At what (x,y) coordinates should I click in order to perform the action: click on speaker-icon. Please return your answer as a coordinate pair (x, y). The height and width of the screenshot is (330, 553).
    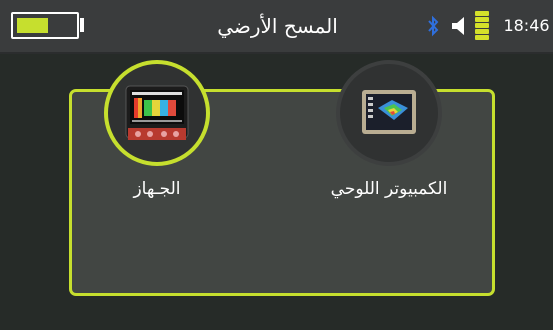
    Looking at the image, I should click on (459, 26).